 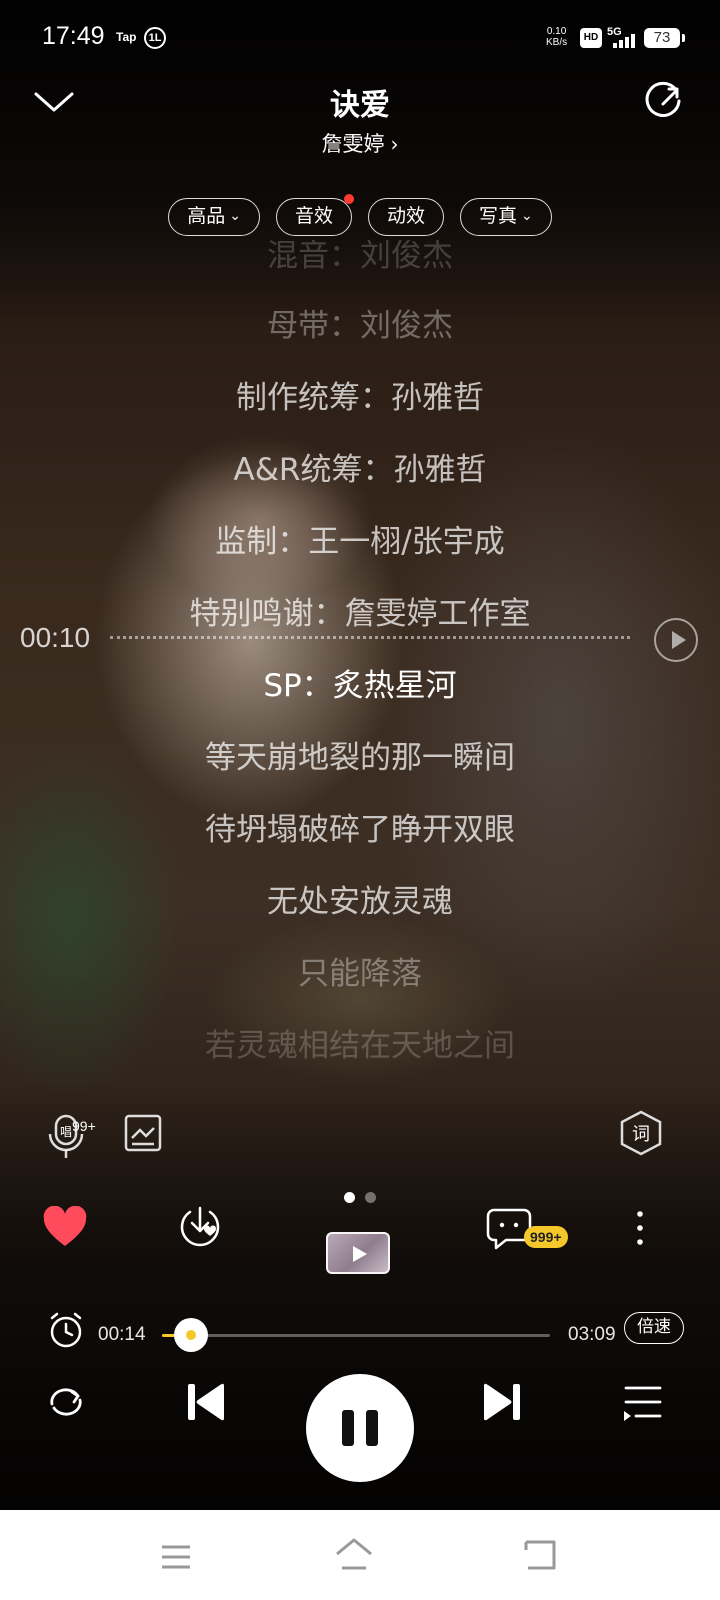 What do you see at coordinates (349, 199) in the screenshot?
I see `notification-dot` at bounding box center [349, 199].